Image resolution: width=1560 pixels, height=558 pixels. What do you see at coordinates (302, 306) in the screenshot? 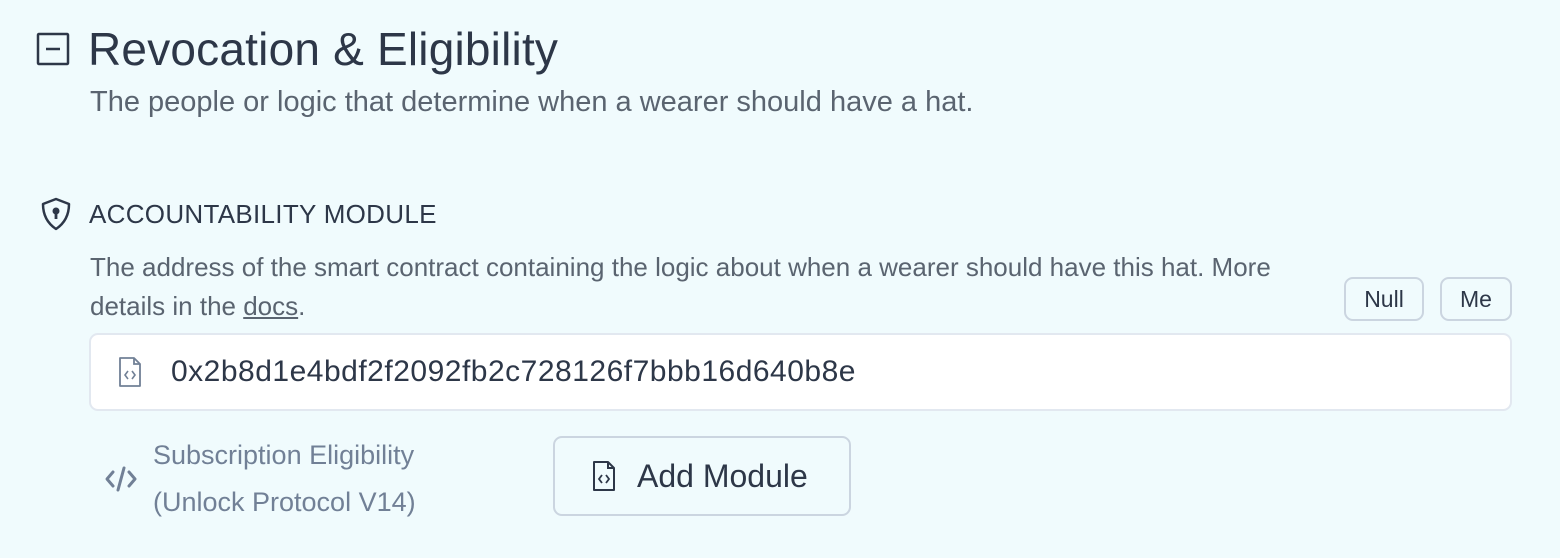
I see `module-description-end: .` at bounding box center [302, 306].